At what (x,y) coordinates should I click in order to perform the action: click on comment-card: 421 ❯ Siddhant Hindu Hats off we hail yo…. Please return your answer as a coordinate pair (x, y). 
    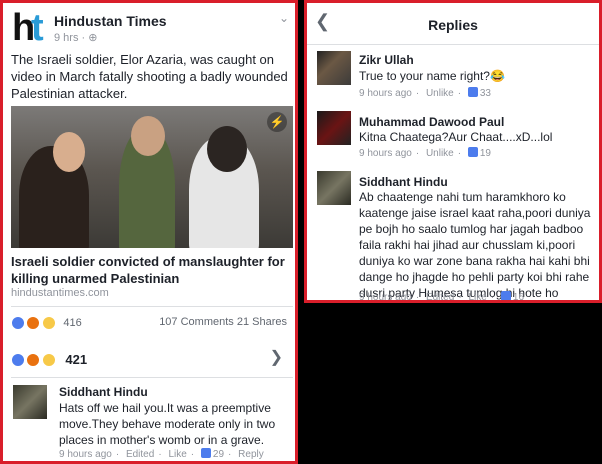
    Looking at the image, I should click on (149, 400).